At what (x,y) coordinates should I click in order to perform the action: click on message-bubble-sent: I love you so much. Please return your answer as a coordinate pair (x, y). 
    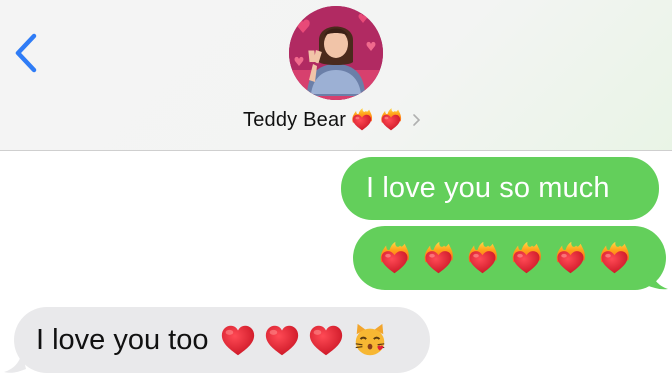
    Looking at the image, I should click on (500, 188).